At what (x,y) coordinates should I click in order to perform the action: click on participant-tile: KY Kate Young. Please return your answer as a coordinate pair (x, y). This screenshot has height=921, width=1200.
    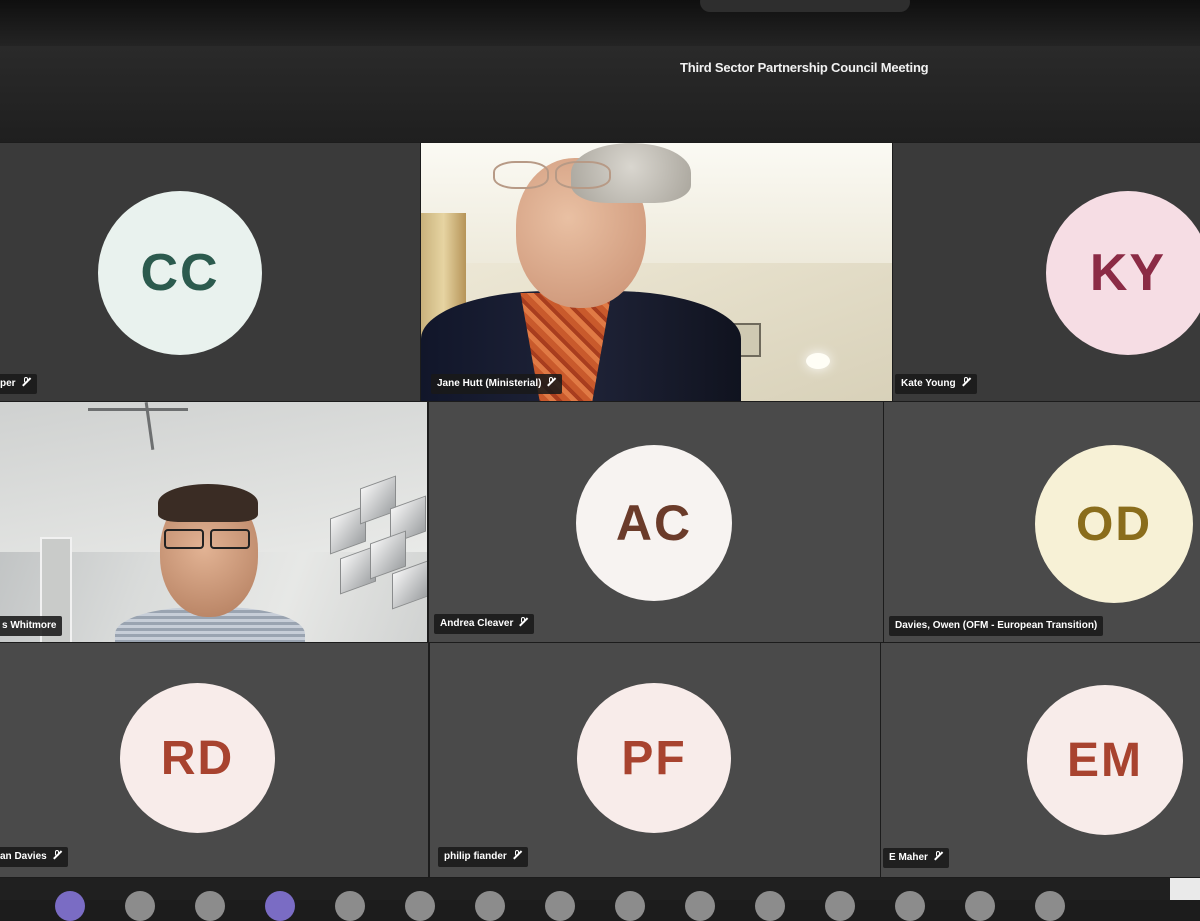
    Looking at the image, I should click on (1046, 272).